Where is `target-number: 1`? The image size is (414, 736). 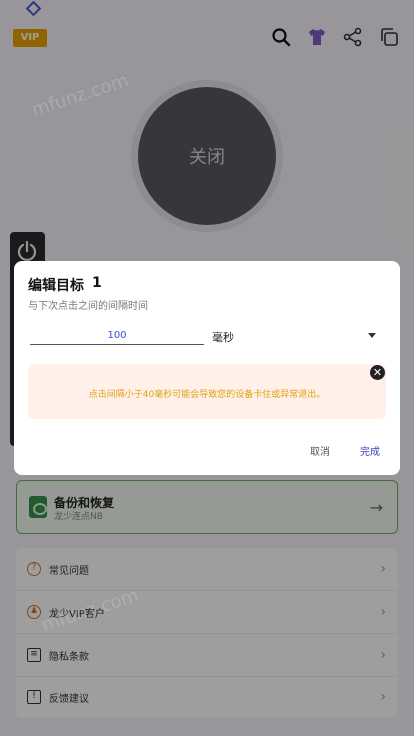
target-number: 1 is located at coordinates (97, 283).